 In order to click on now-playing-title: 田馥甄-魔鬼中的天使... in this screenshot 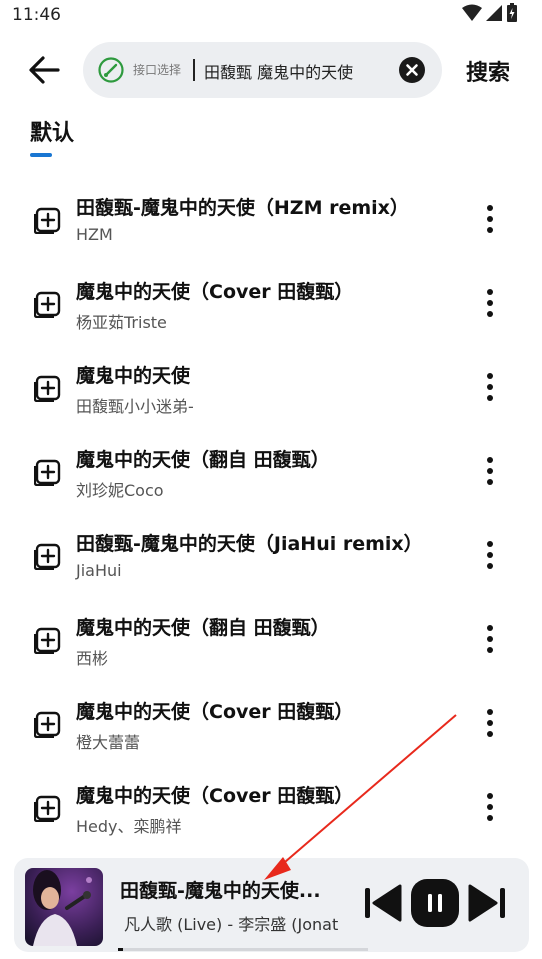, I will do `click(238, 889)`.